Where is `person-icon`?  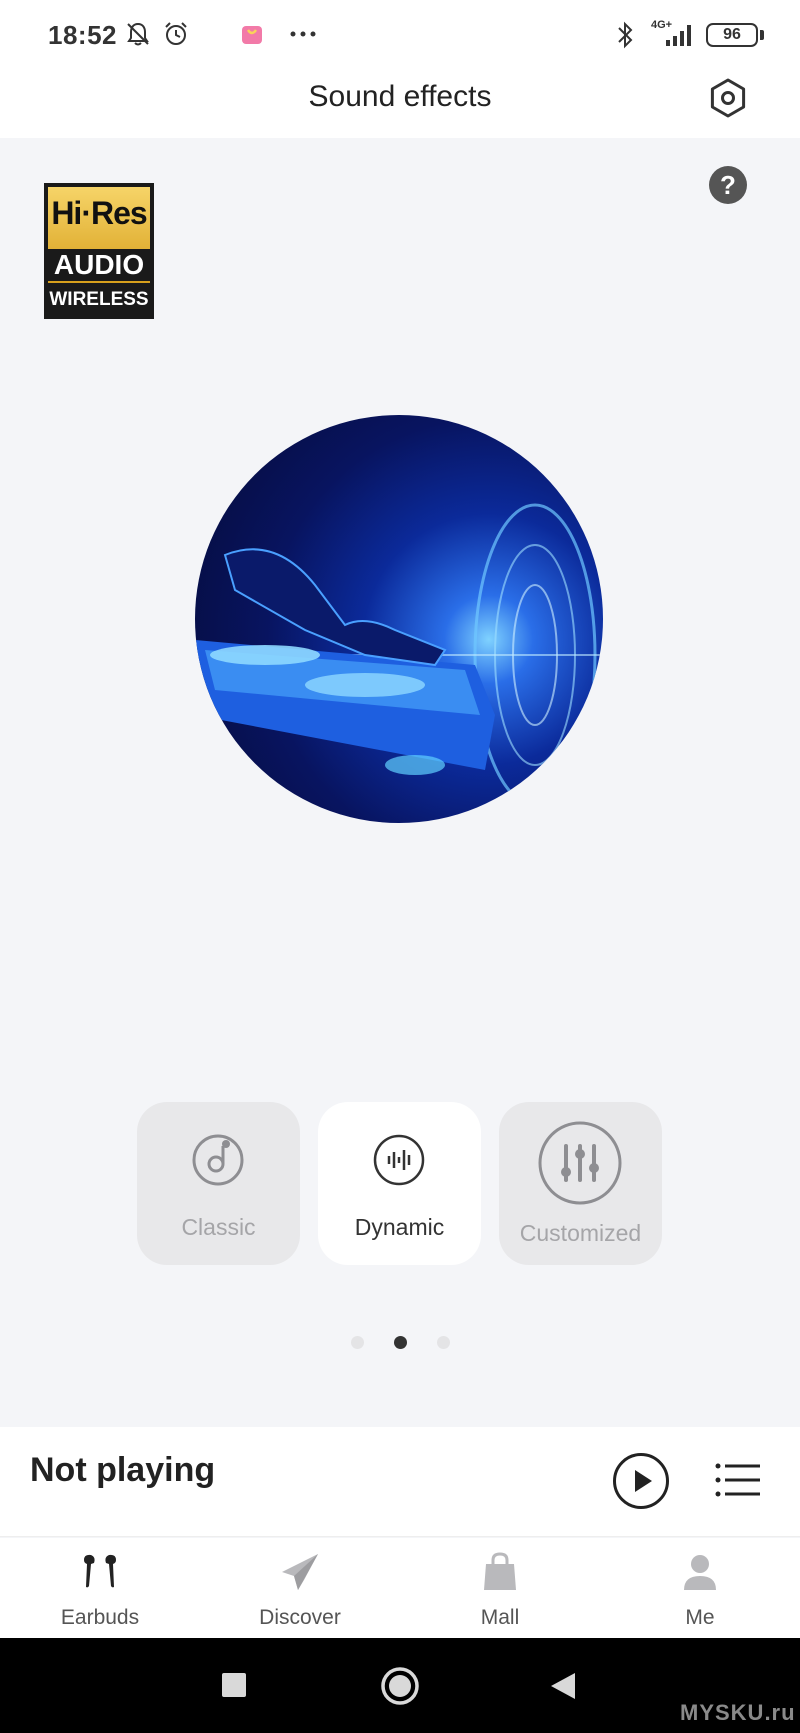 person-icon is located at coordinates (700, 1572).